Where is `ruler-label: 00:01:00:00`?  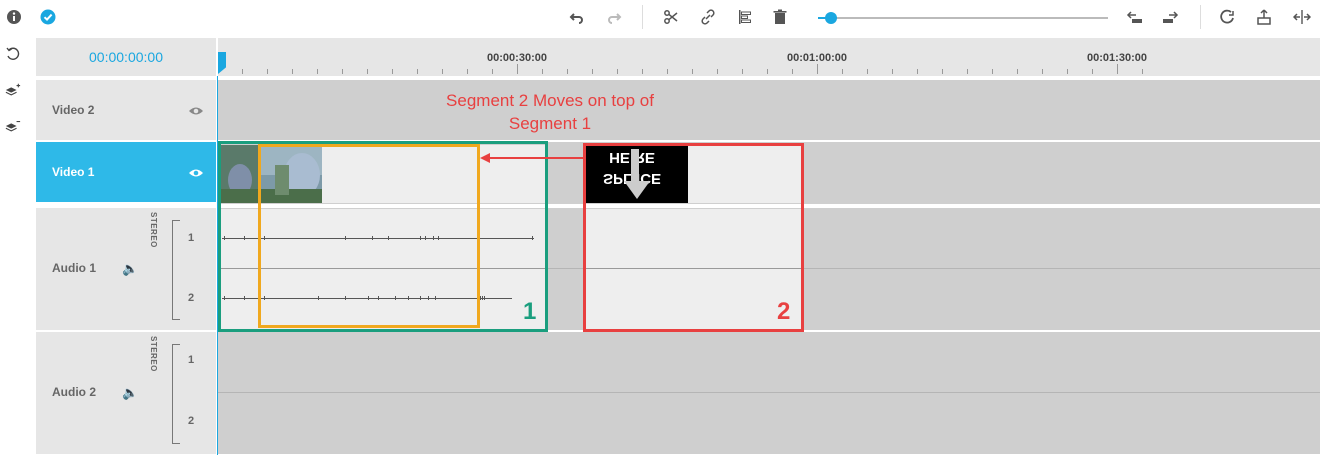 ruler-label: 00:01:00:00 is located at coordinates (817, 58).